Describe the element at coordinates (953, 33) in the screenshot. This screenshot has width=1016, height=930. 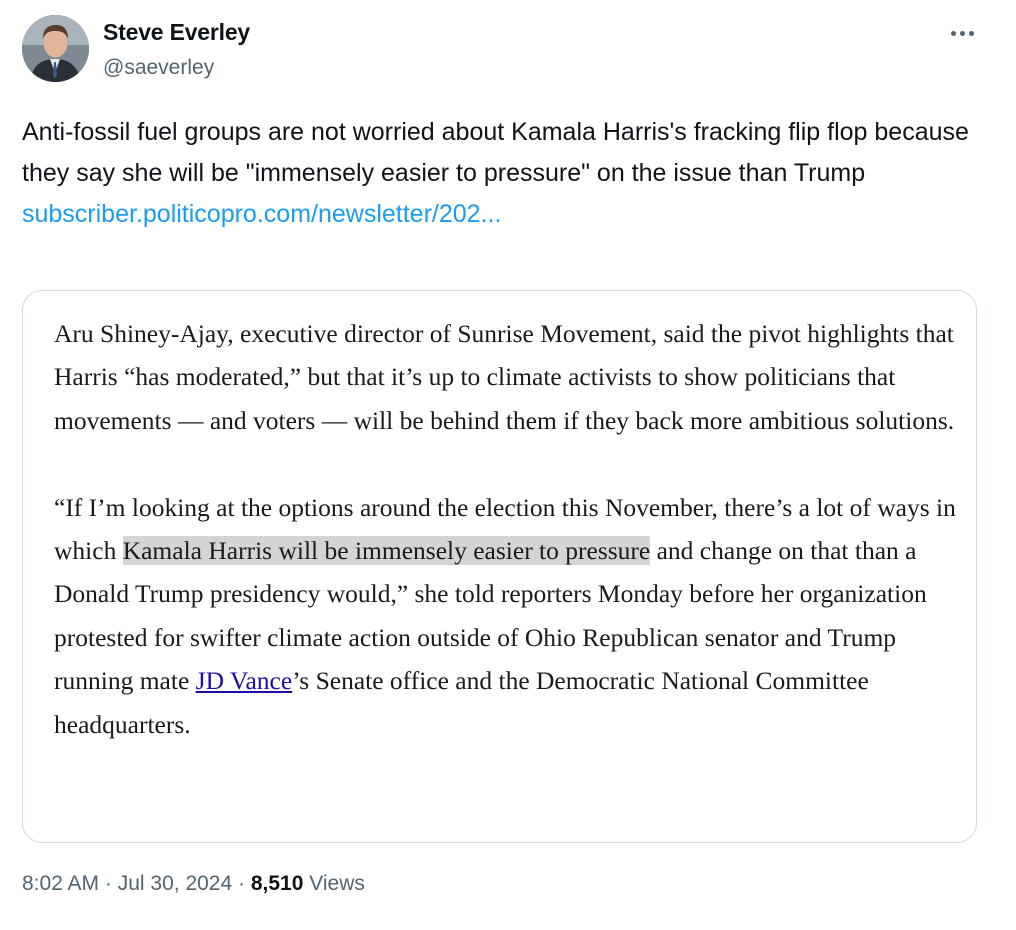
I see `more-horizontal-icon` at that location.